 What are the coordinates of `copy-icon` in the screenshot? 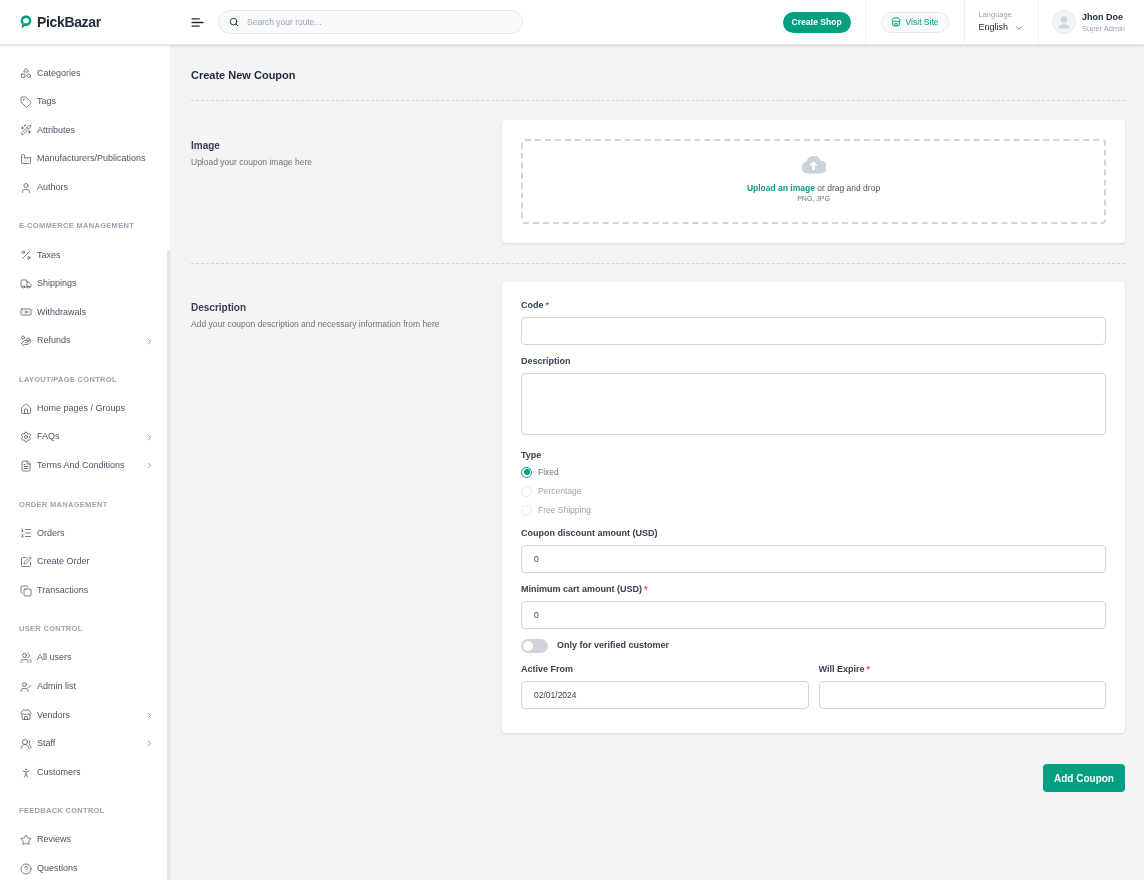 It's located at (26, 590).